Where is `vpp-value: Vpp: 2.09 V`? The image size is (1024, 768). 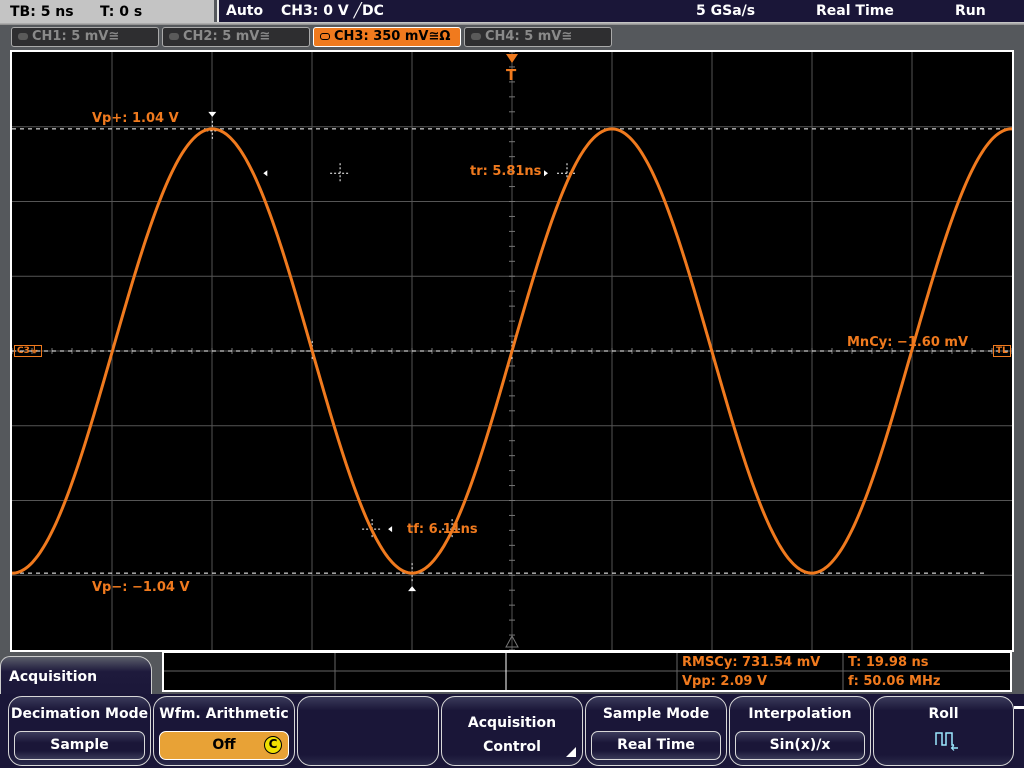
vpp-value: Vpp: 2.09 V is located at coordinates (725, 681).